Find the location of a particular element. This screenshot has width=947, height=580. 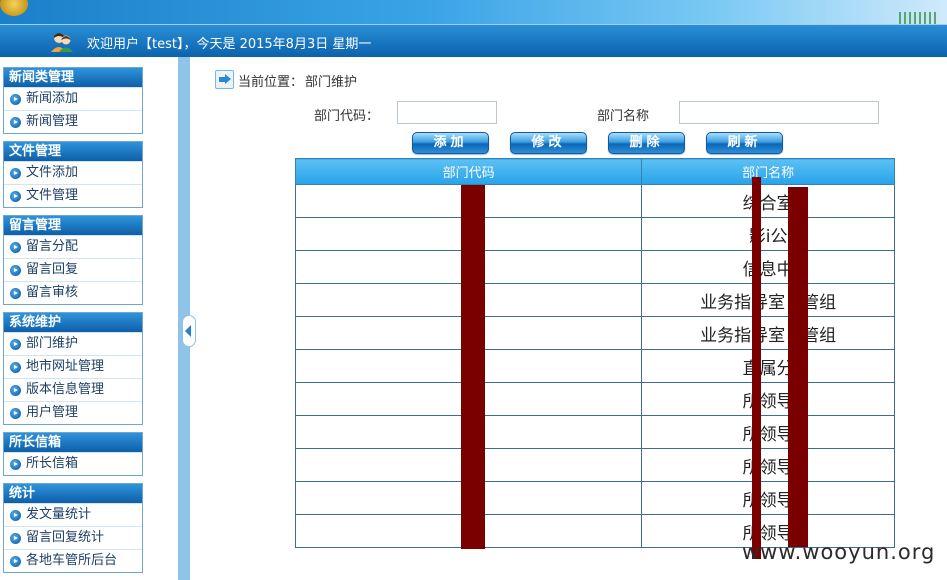

sidebar-item-mailbox: 所长信箱 is located at coordinates (73, 463).